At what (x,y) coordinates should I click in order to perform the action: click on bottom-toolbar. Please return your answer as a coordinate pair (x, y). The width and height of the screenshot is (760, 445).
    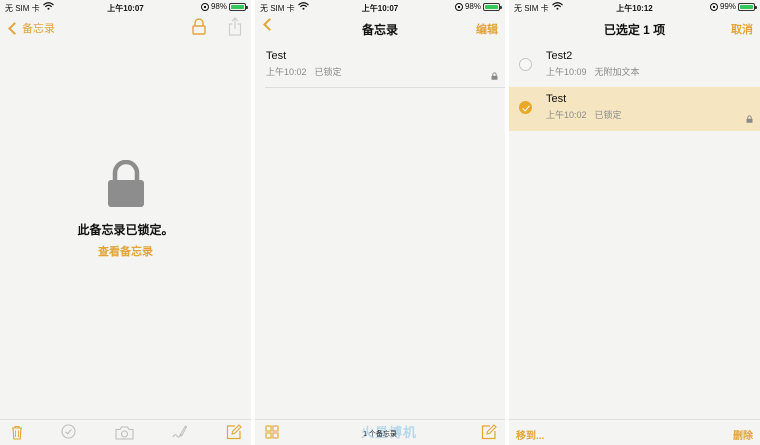
    Looking at the image, I should click on (125, 432).